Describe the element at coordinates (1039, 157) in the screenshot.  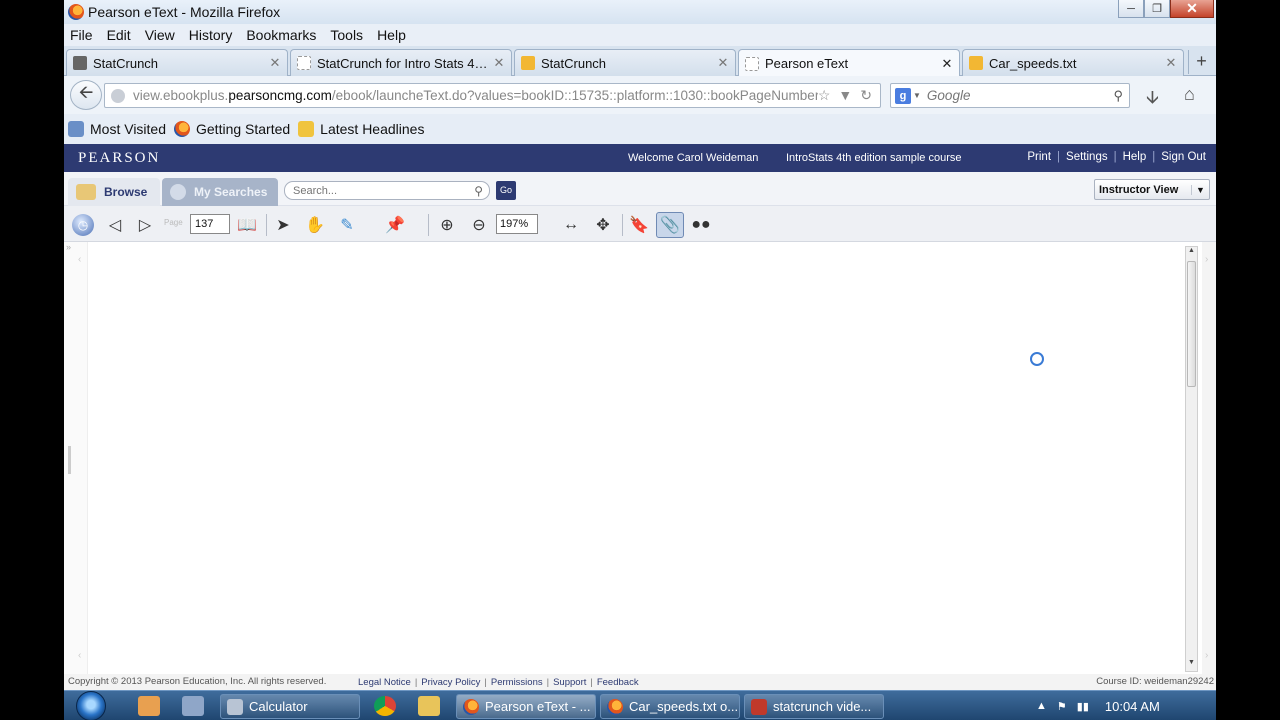
I see `print-link: Print` at that location.